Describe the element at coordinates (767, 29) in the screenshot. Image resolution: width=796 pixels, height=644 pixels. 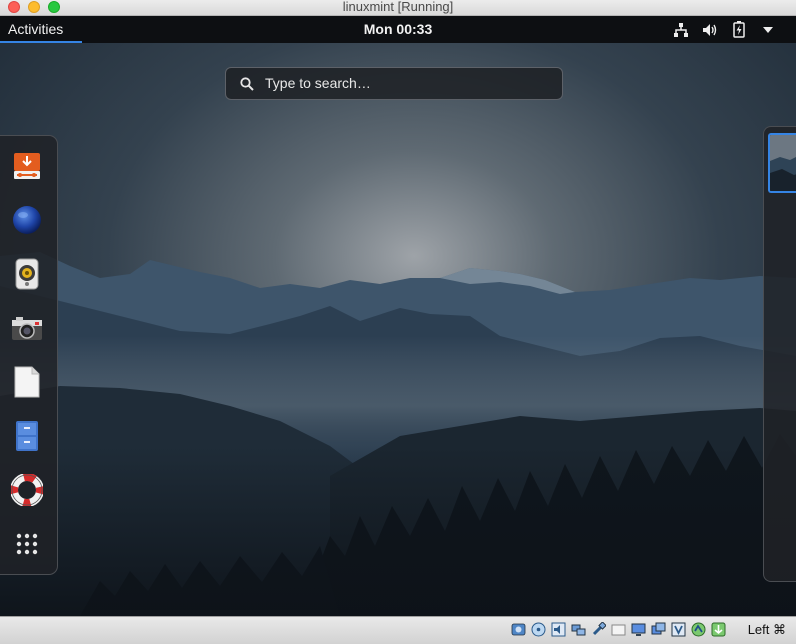
I see `system-menu-arrow-icon` at that location.